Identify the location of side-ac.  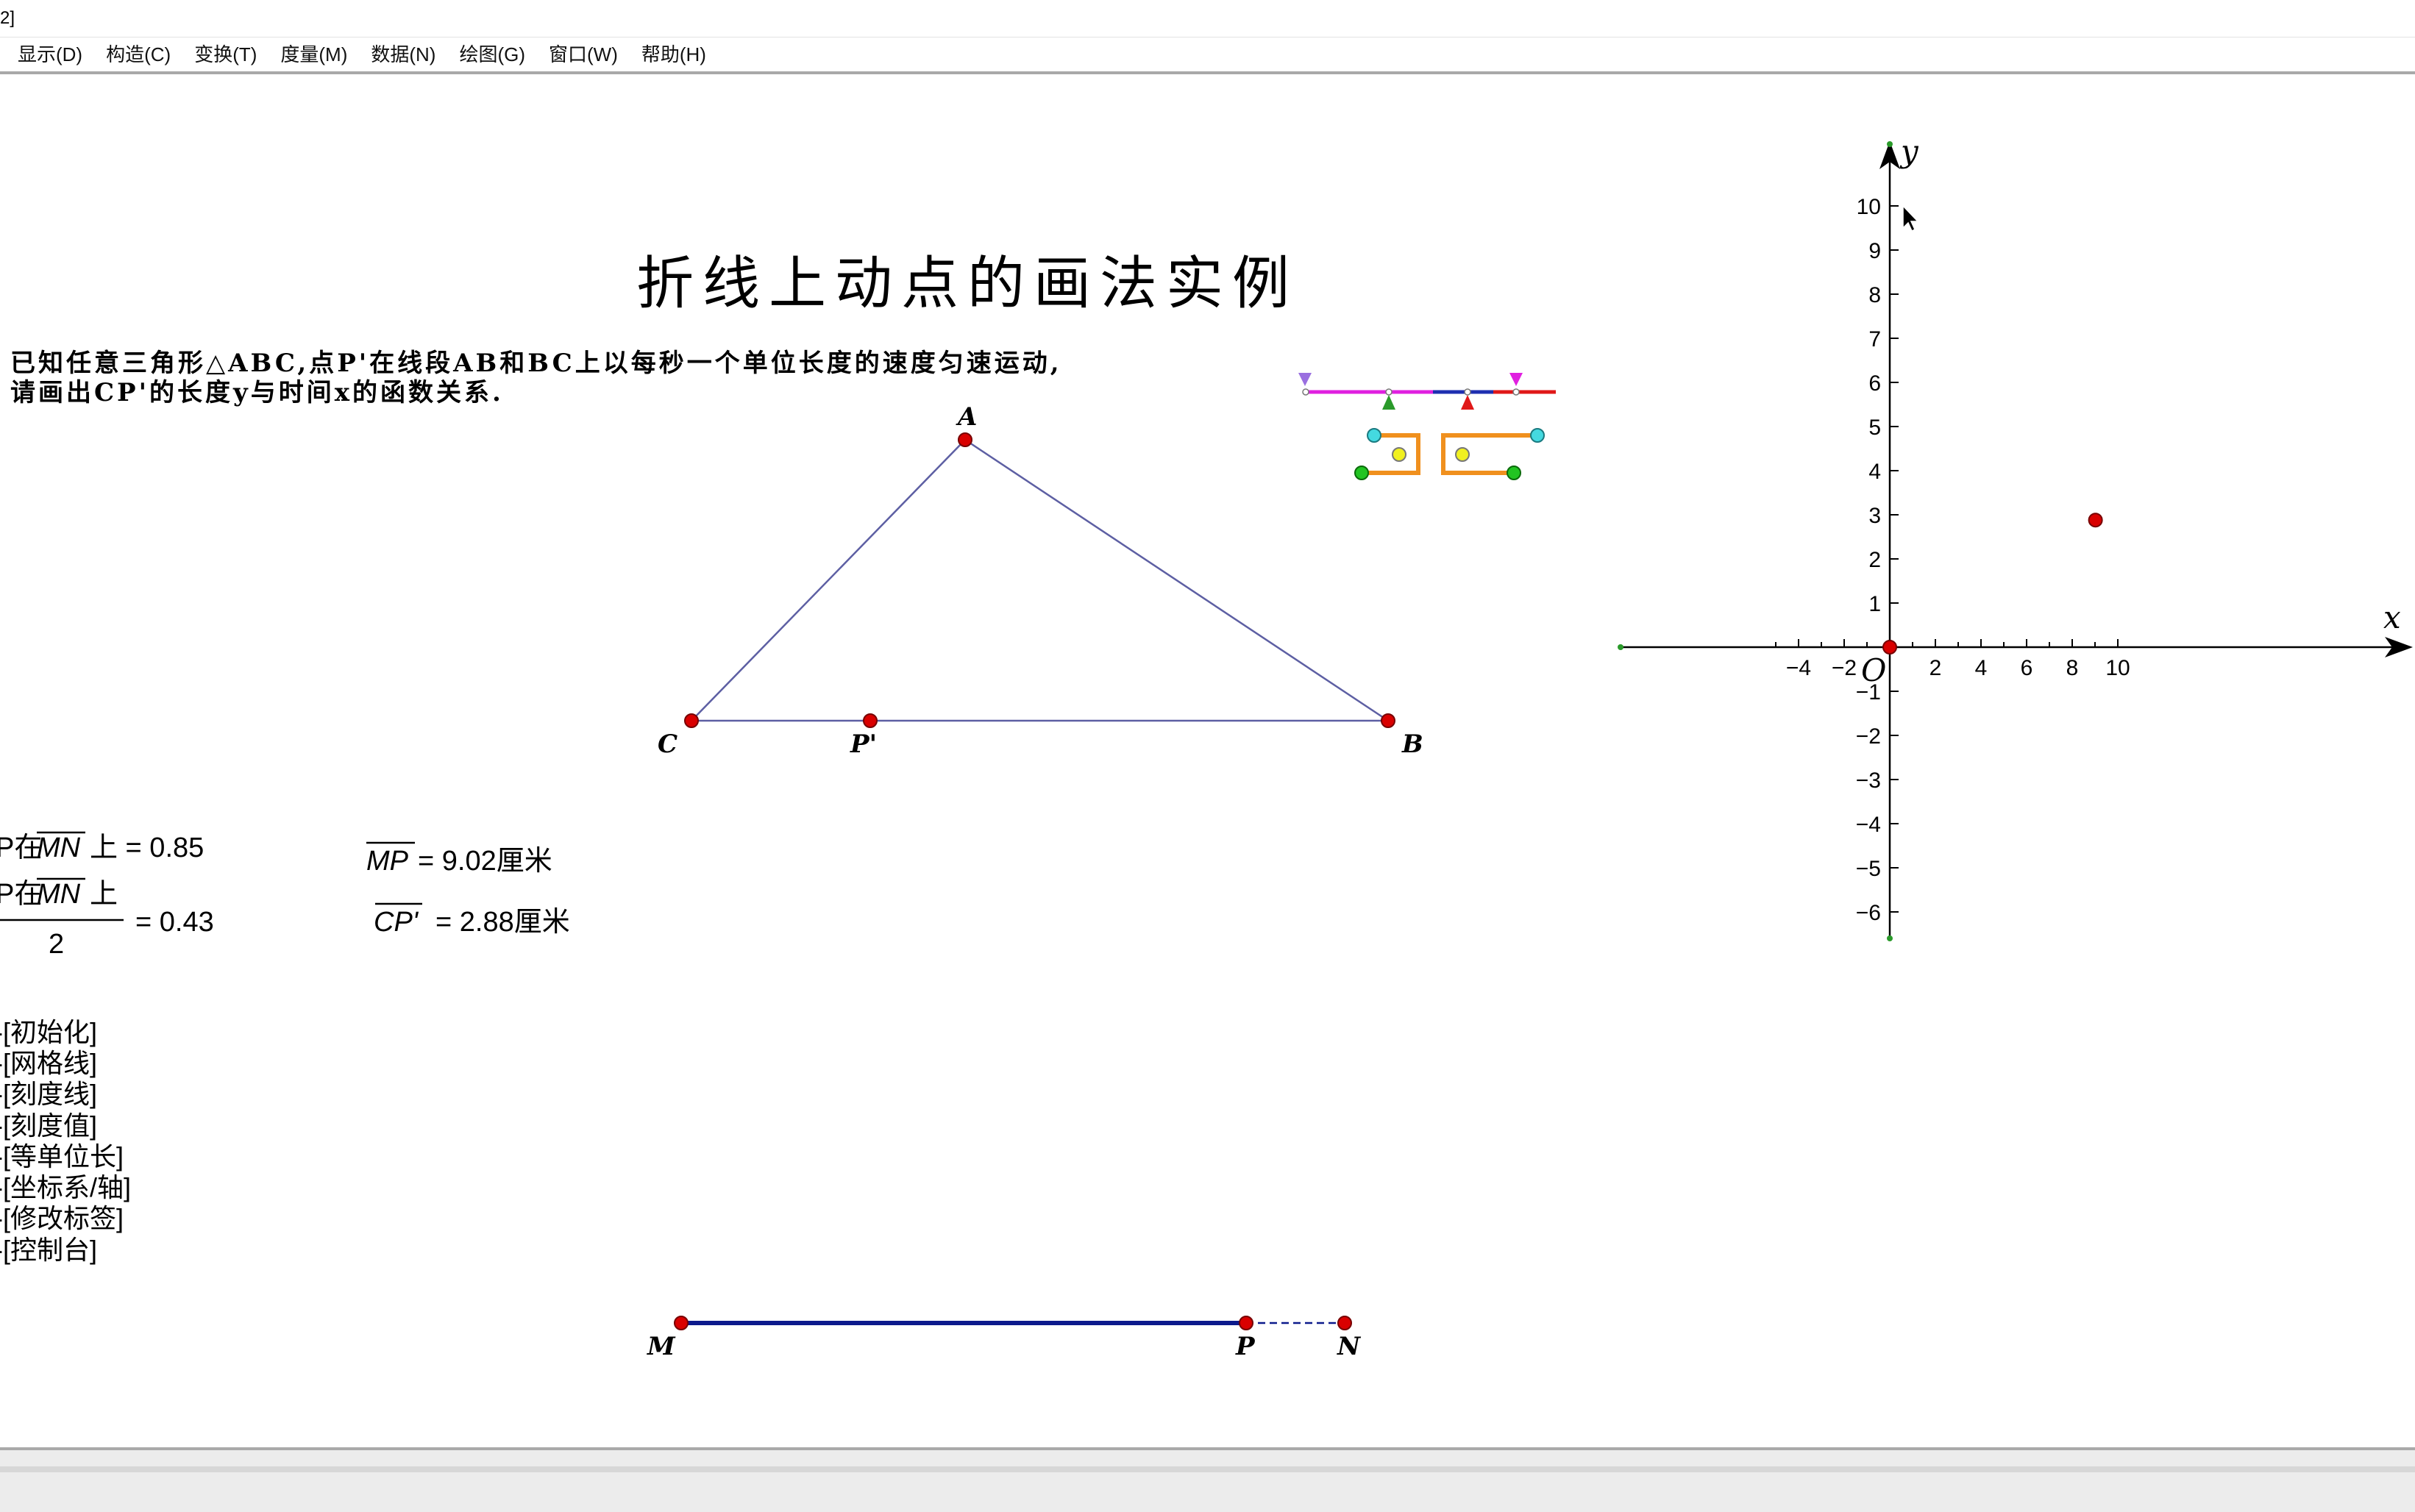
(828, 580).